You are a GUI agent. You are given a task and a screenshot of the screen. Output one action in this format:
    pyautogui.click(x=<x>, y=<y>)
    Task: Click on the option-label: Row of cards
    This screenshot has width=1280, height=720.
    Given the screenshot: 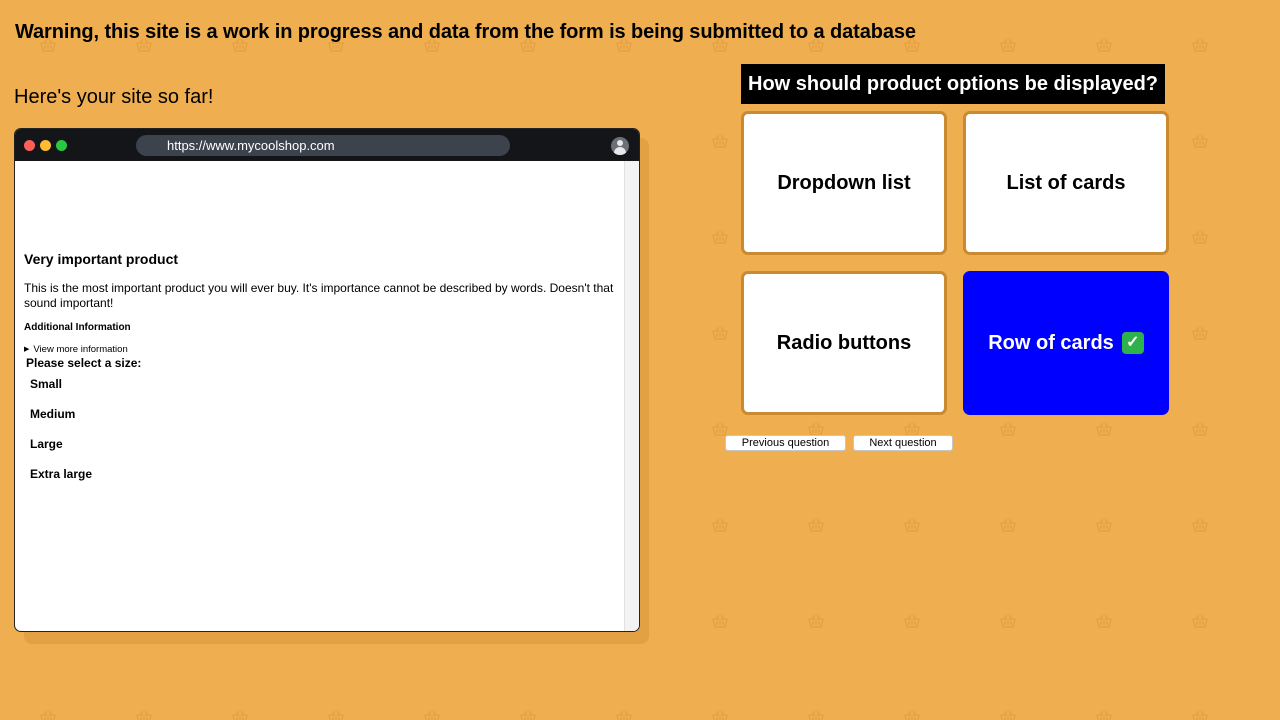 What is the action you would take?
    pyautogui.click(x=1051, y=342)
    